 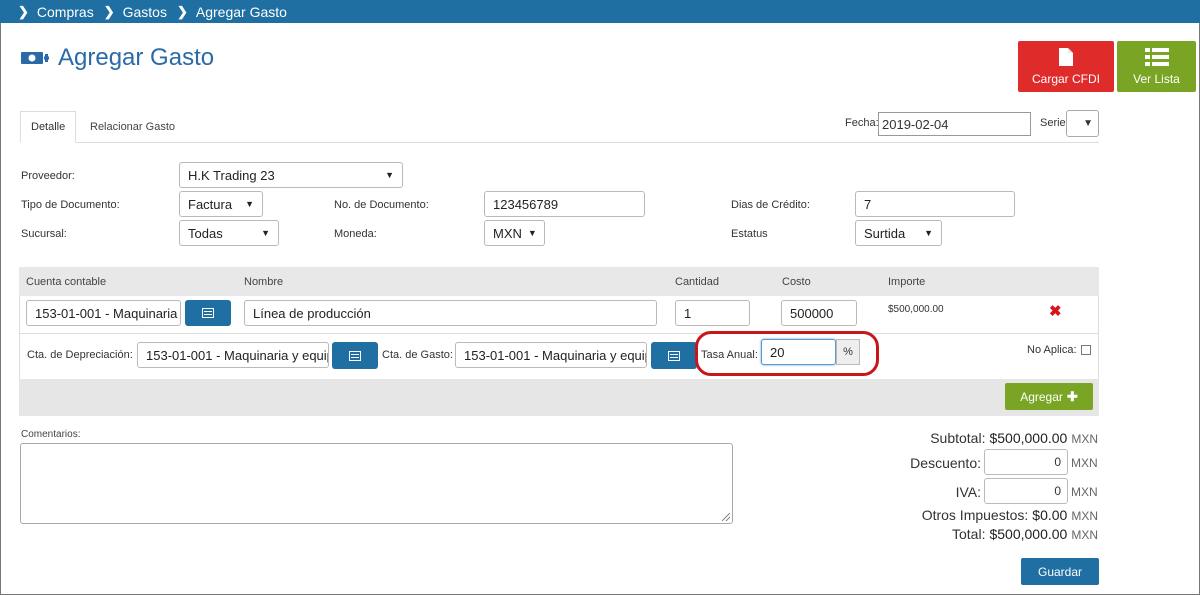 I want to click on page-header: Agregar Gasto, so click(x=117, y=58).